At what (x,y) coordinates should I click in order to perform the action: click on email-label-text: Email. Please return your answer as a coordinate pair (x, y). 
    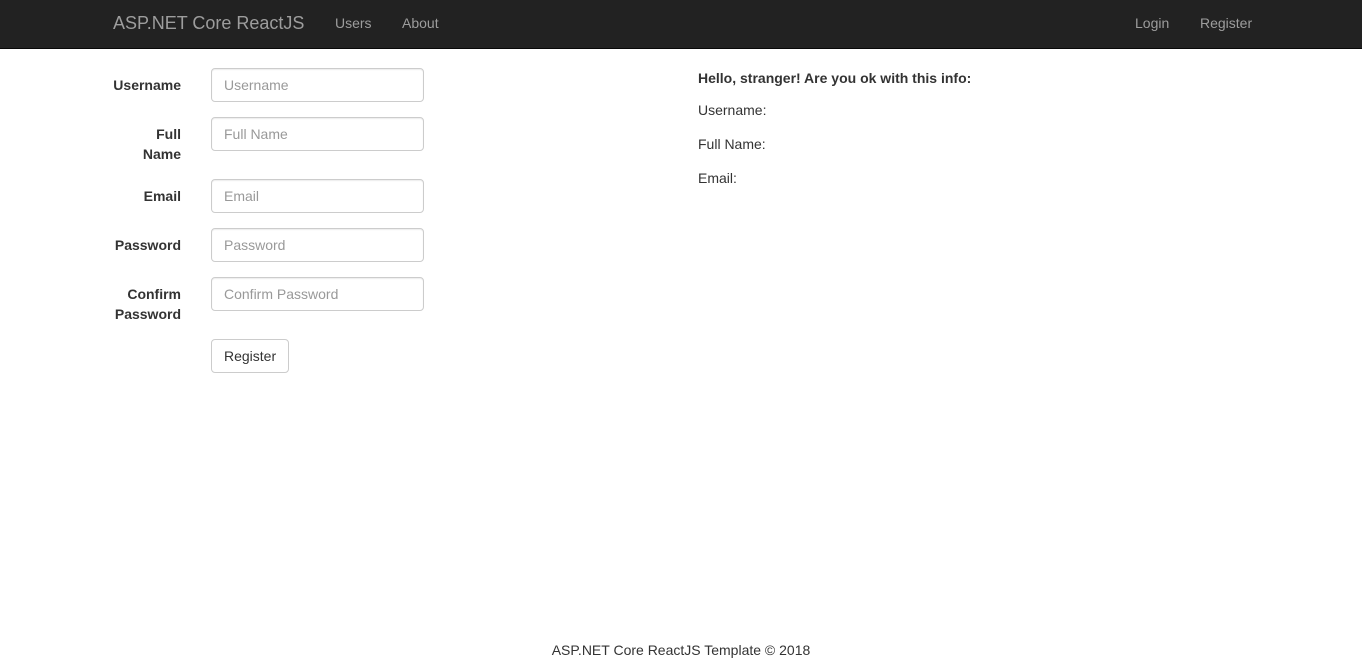
    Looking at the image, I should click on (162, 196).